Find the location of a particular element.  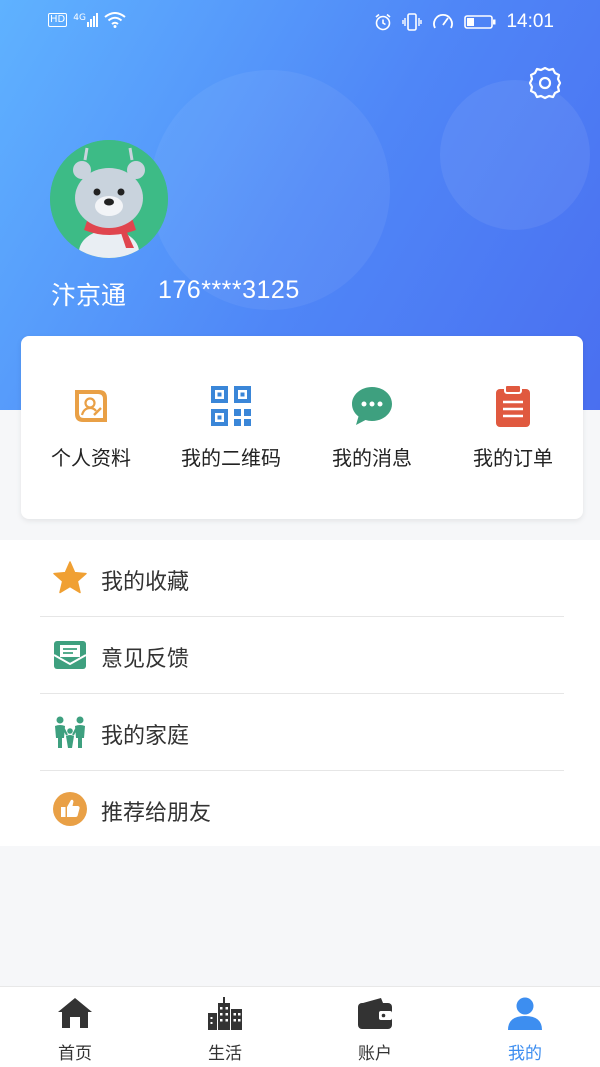

username: 汴京通 is located at coordinates (89, 295).